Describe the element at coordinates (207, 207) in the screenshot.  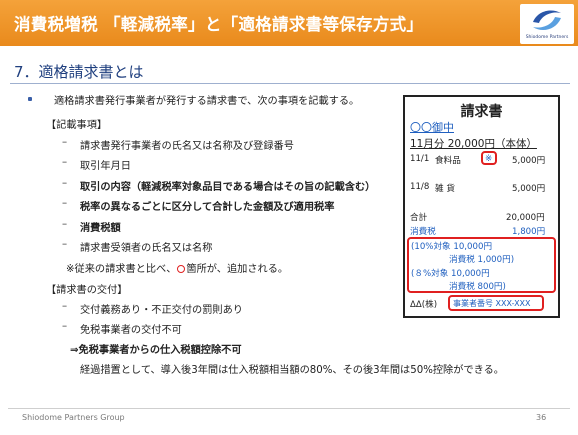
I see `list-item: 税率の異なるごとに区分して合計した金額及び適用税率` at that location.